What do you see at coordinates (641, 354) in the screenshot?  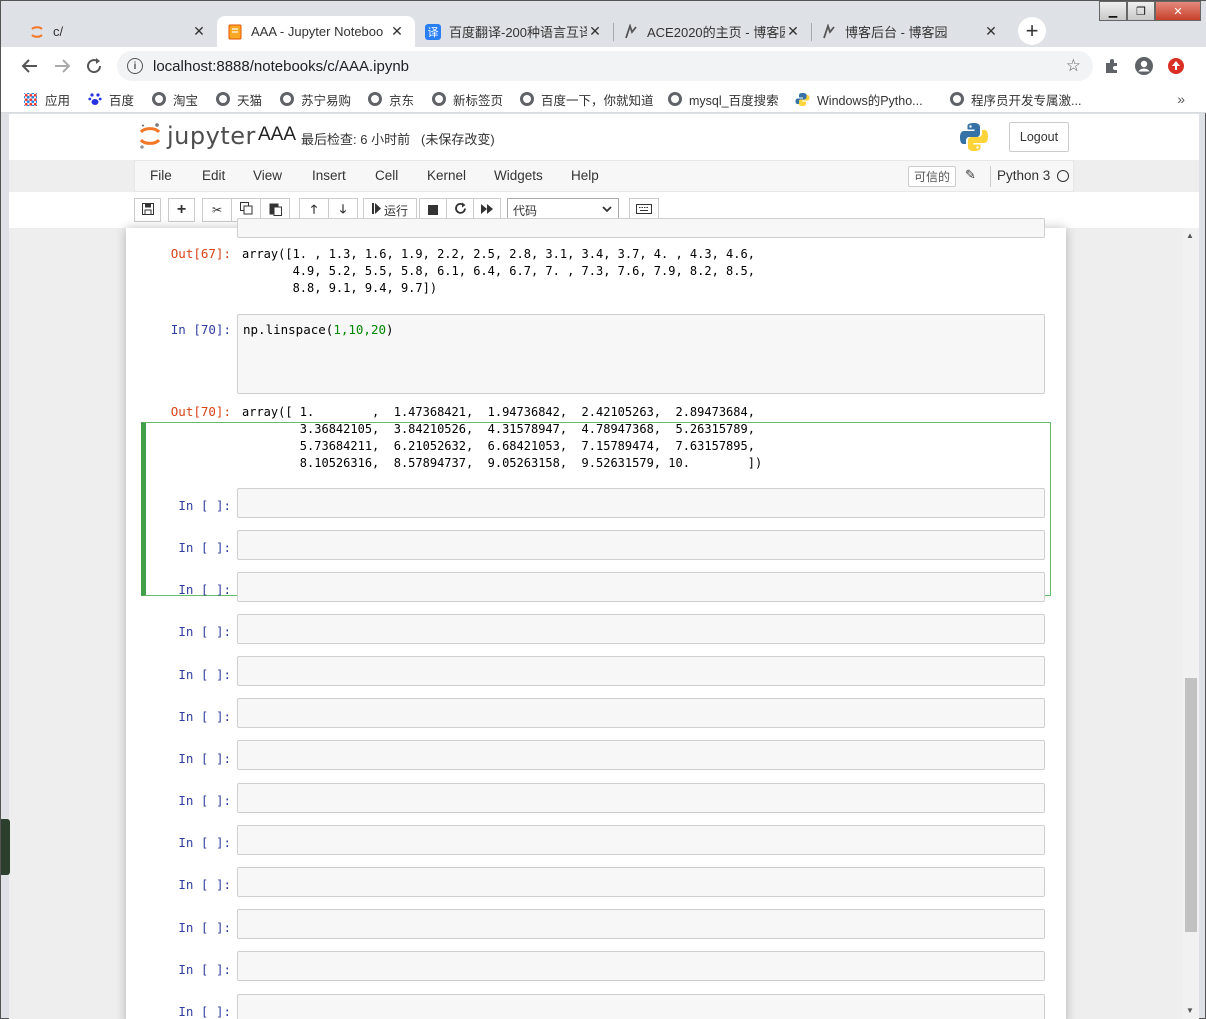 I see `code-input-cell-70: np.linspace(1,10,20)` at bounding box center [641, 354].